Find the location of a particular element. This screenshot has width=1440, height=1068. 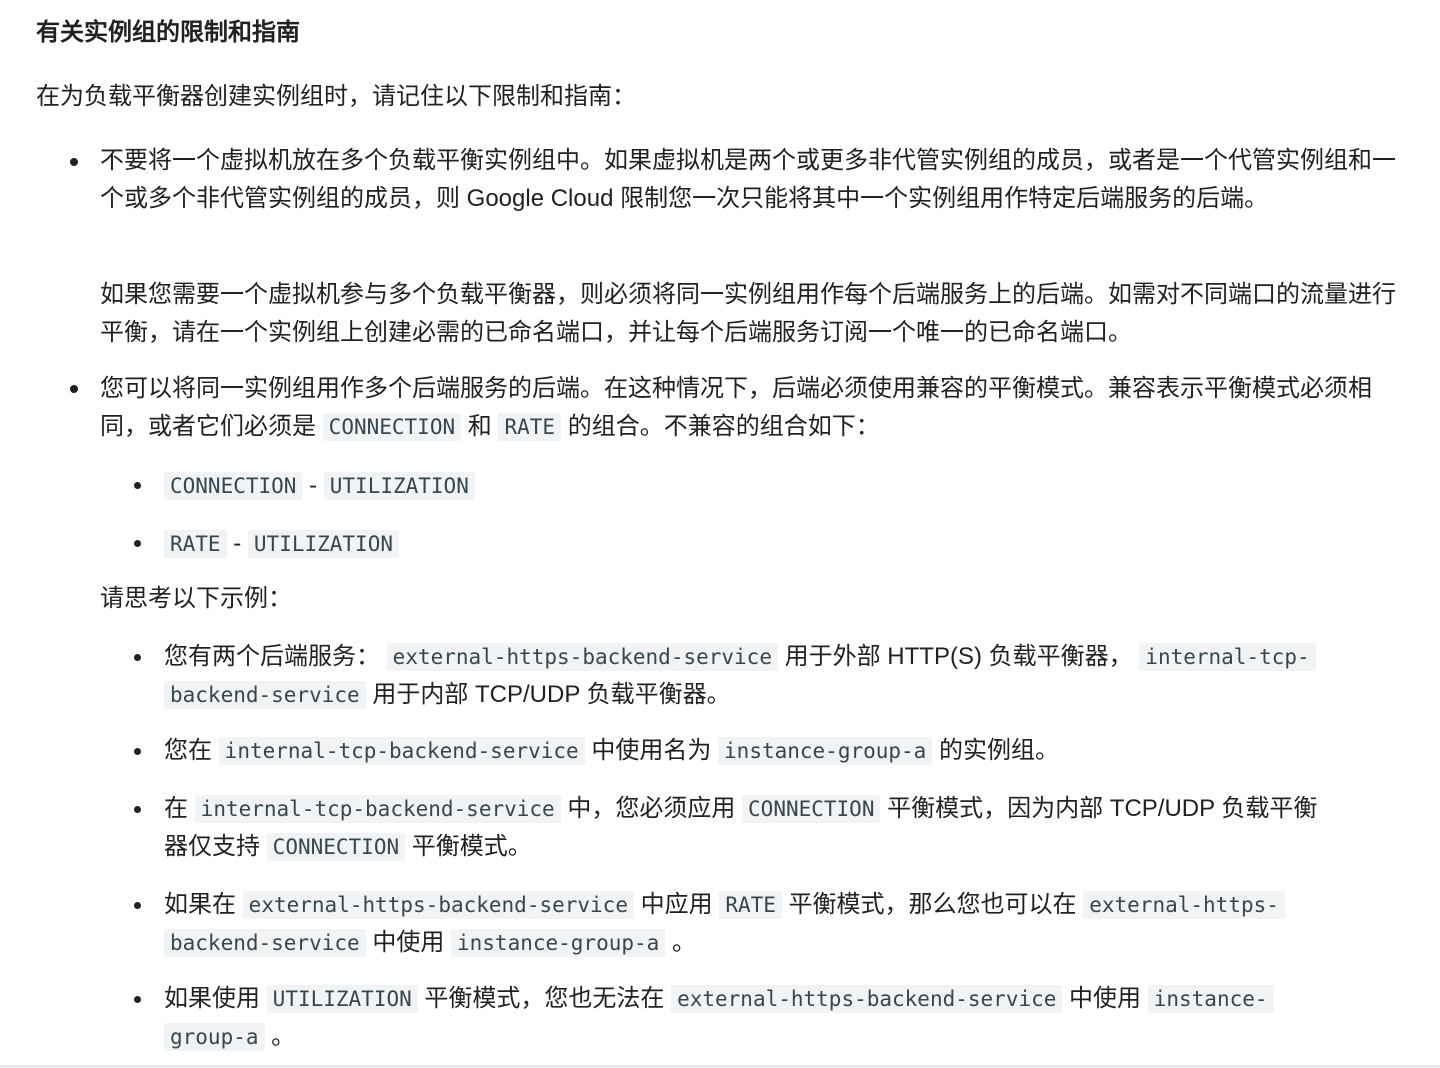

text-span: 您有两个后端服务： is located at coordinates (272, 656).